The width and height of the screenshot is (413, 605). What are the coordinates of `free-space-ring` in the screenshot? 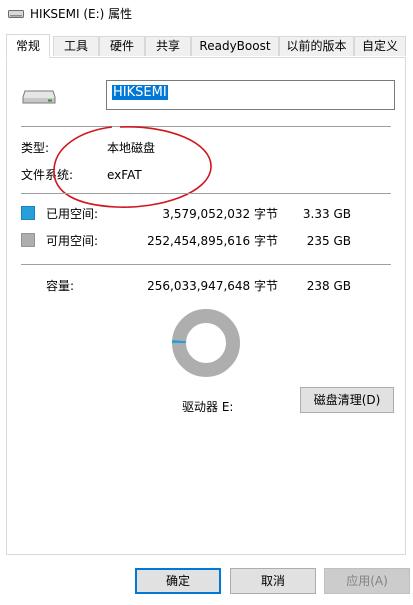 It's located at (206, 343).